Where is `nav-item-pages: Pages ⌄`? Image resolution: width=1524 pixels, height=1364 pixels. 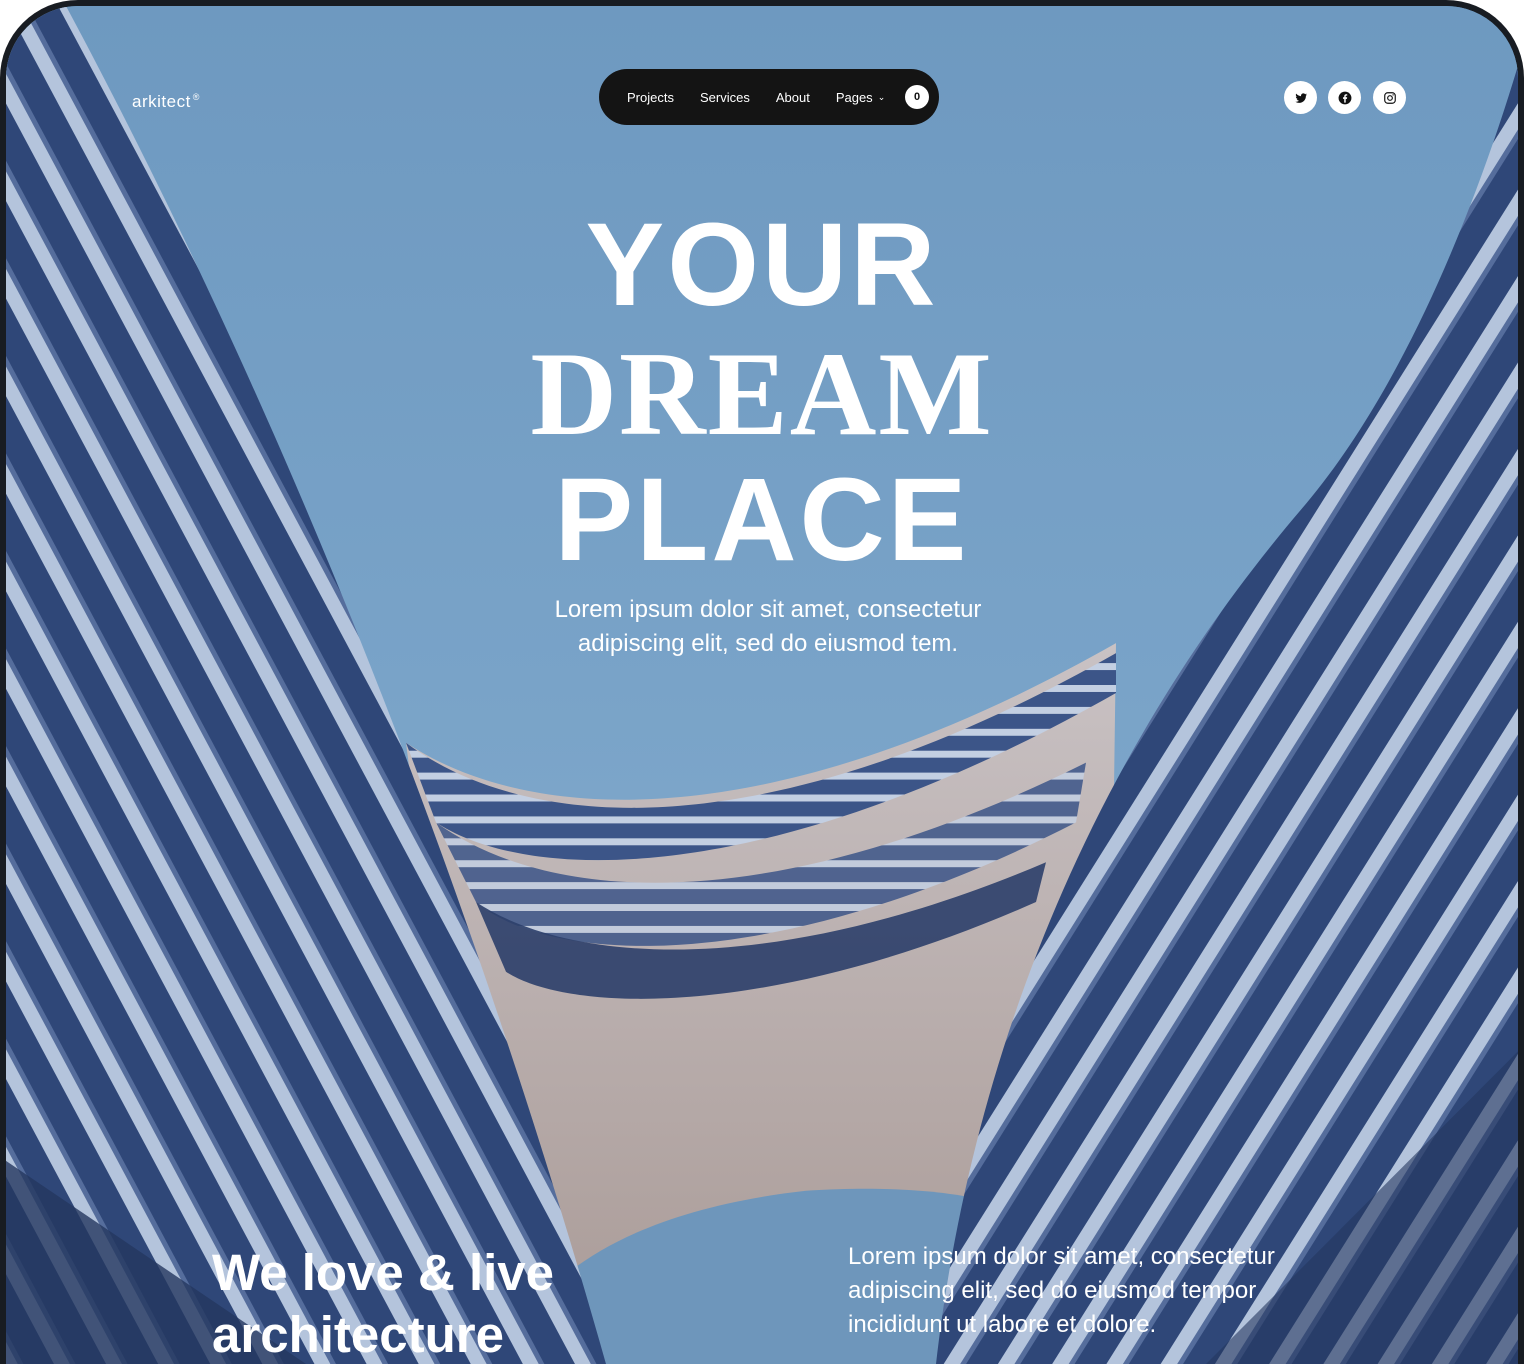
nav-item-pages: Pages ⌄ is located at coordinates (860, 97).